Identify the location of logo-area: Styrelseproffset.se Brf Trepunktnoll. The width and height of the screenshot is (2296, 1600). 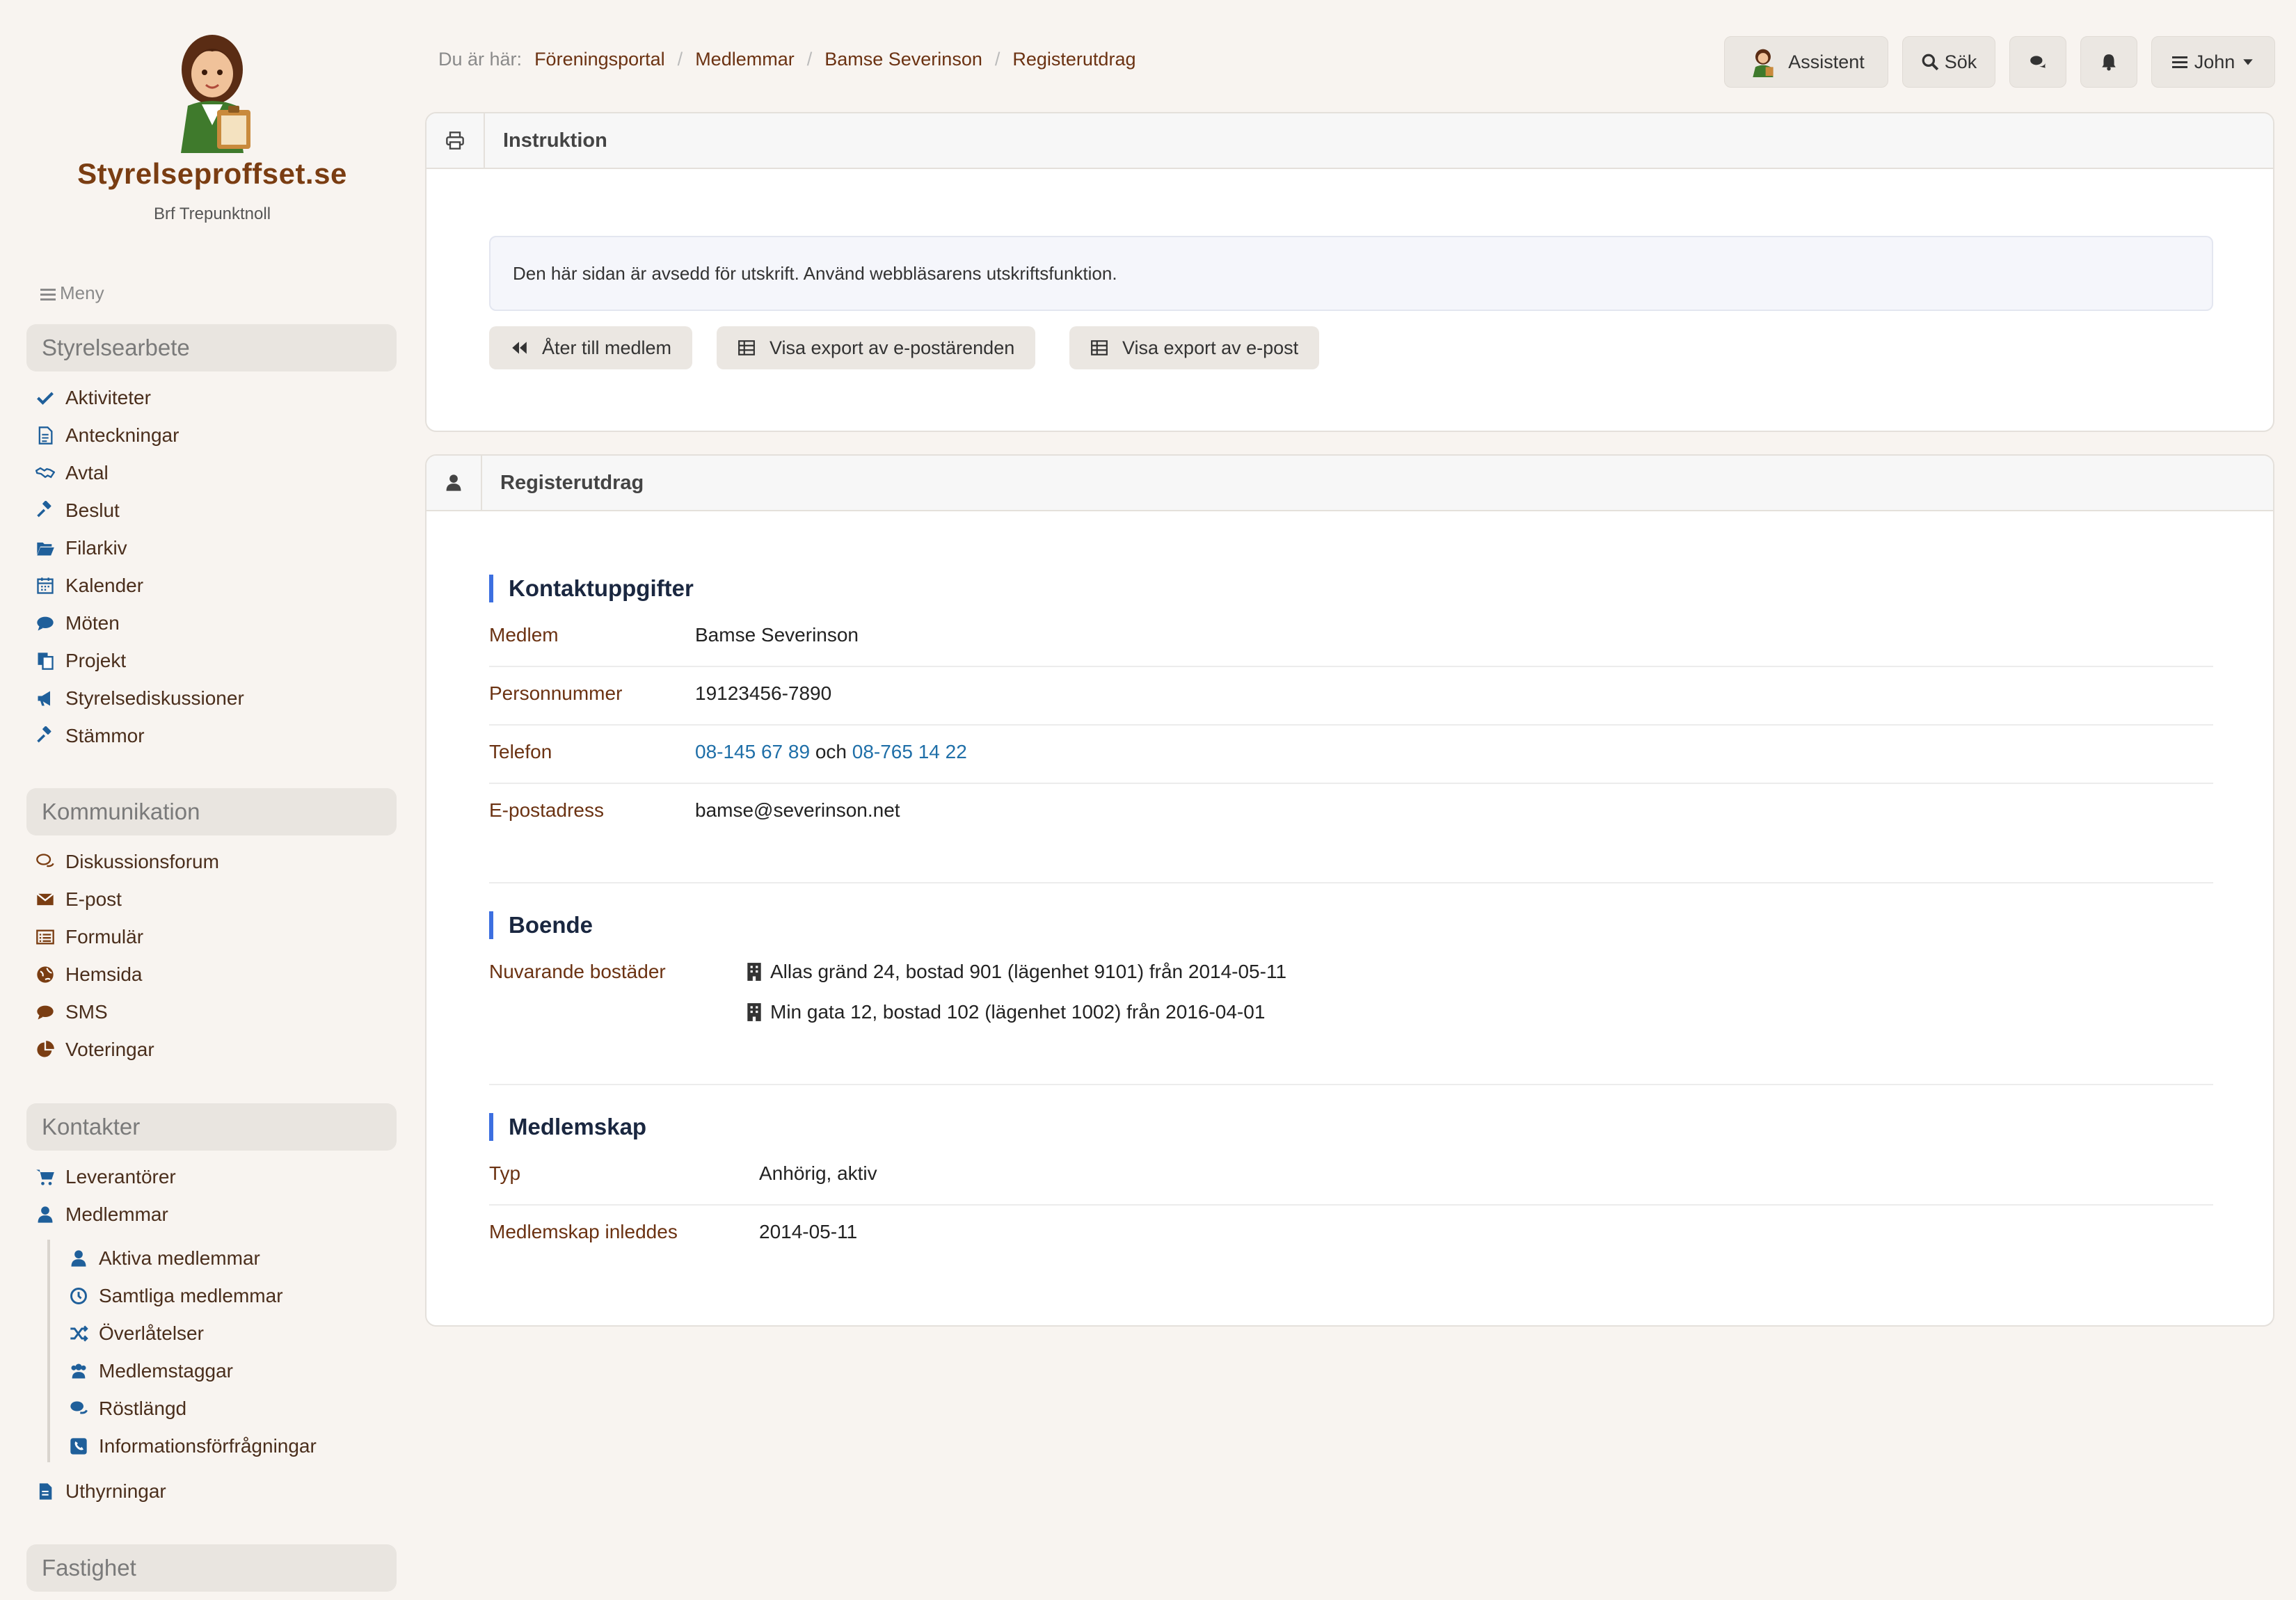
(212, 126).